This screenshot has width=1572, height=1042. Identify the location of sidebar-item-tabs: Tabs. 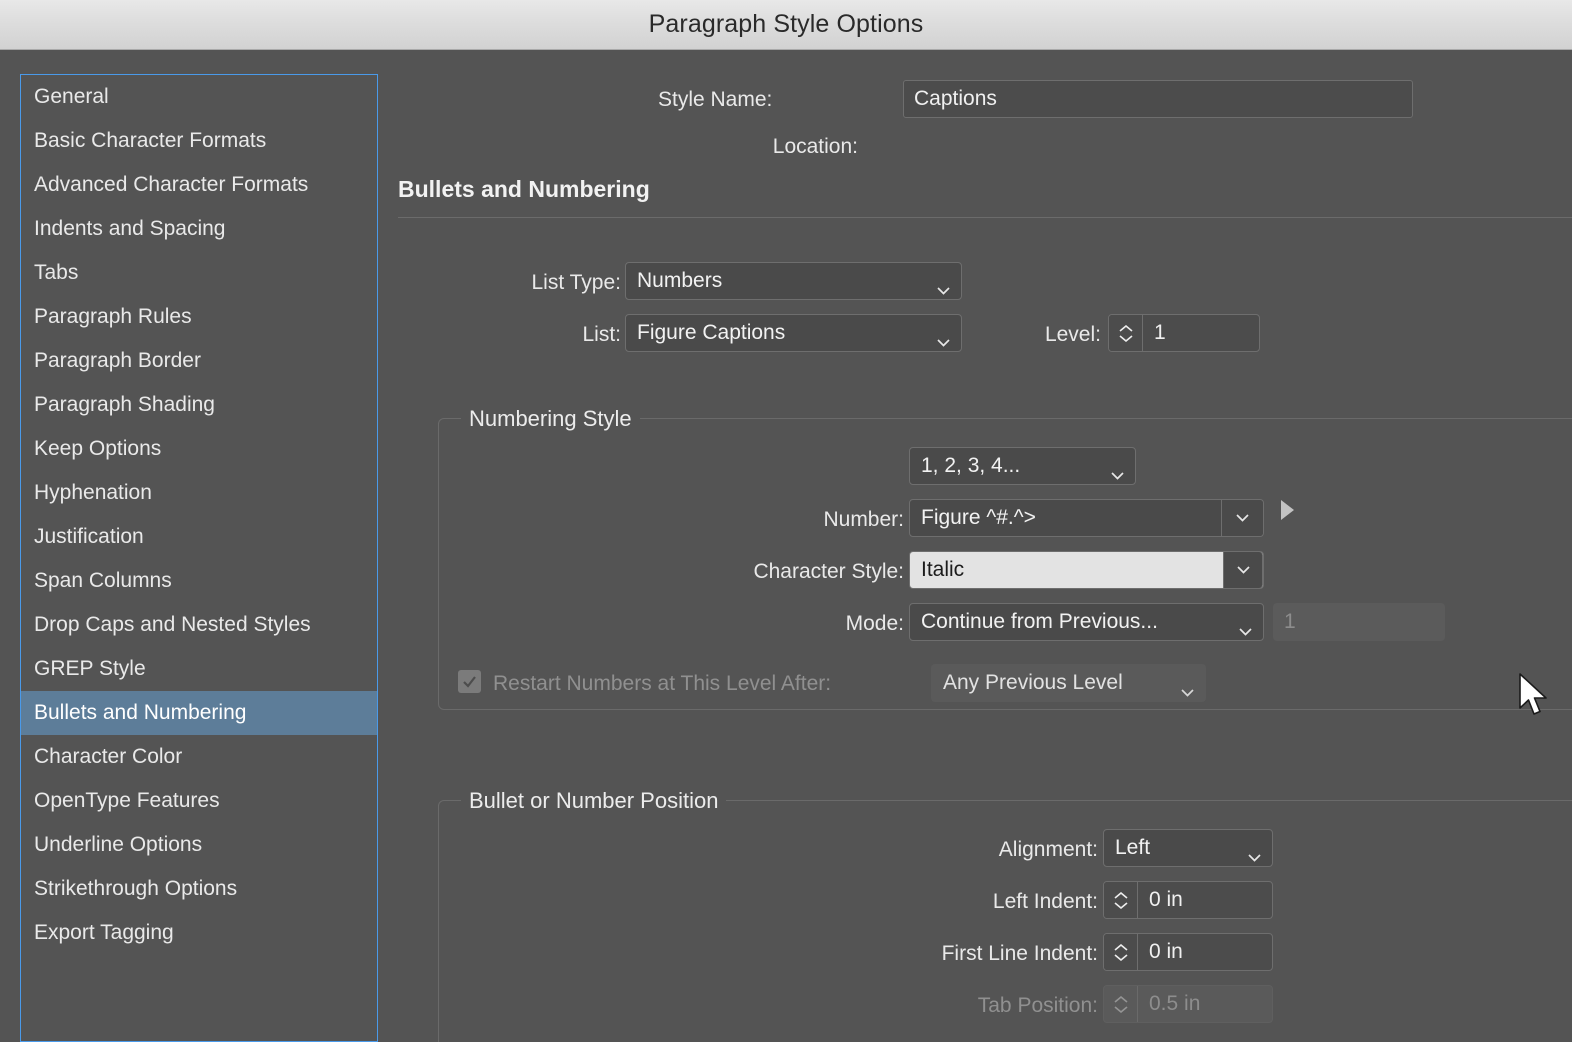
(199, 273).